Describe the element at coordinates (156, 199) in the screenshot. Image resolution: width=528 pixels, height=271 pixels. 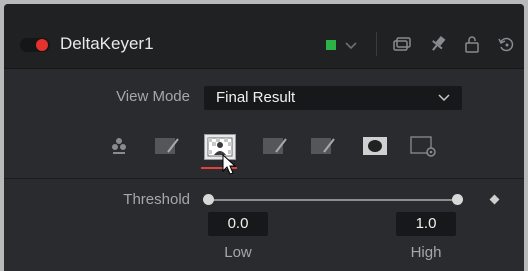
I see `threshold-label: Threshold` at that location.